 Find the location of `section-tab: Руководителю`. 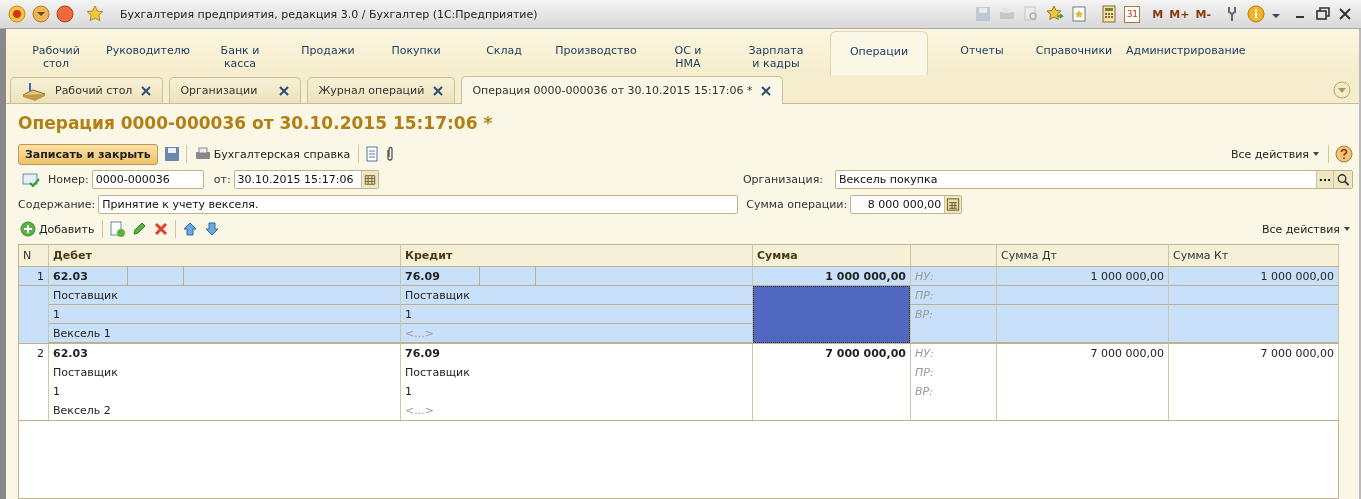

section-tab: Руководителю is located at coordinates (148, 52).